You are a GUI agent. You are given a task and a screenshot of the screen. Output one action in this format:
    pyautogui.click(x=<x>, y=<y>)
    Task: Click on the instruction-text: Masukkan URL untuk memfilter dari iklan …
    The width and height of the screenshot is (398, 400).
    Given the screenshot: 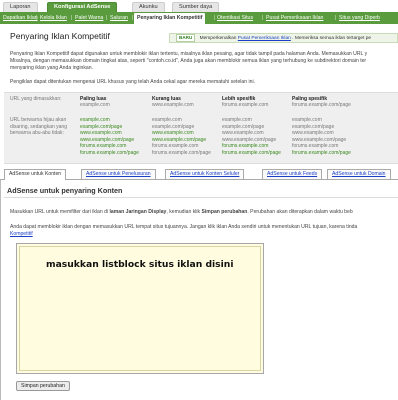 What is the action you would take?
    pyautogui.click(x=204, y=212)
    